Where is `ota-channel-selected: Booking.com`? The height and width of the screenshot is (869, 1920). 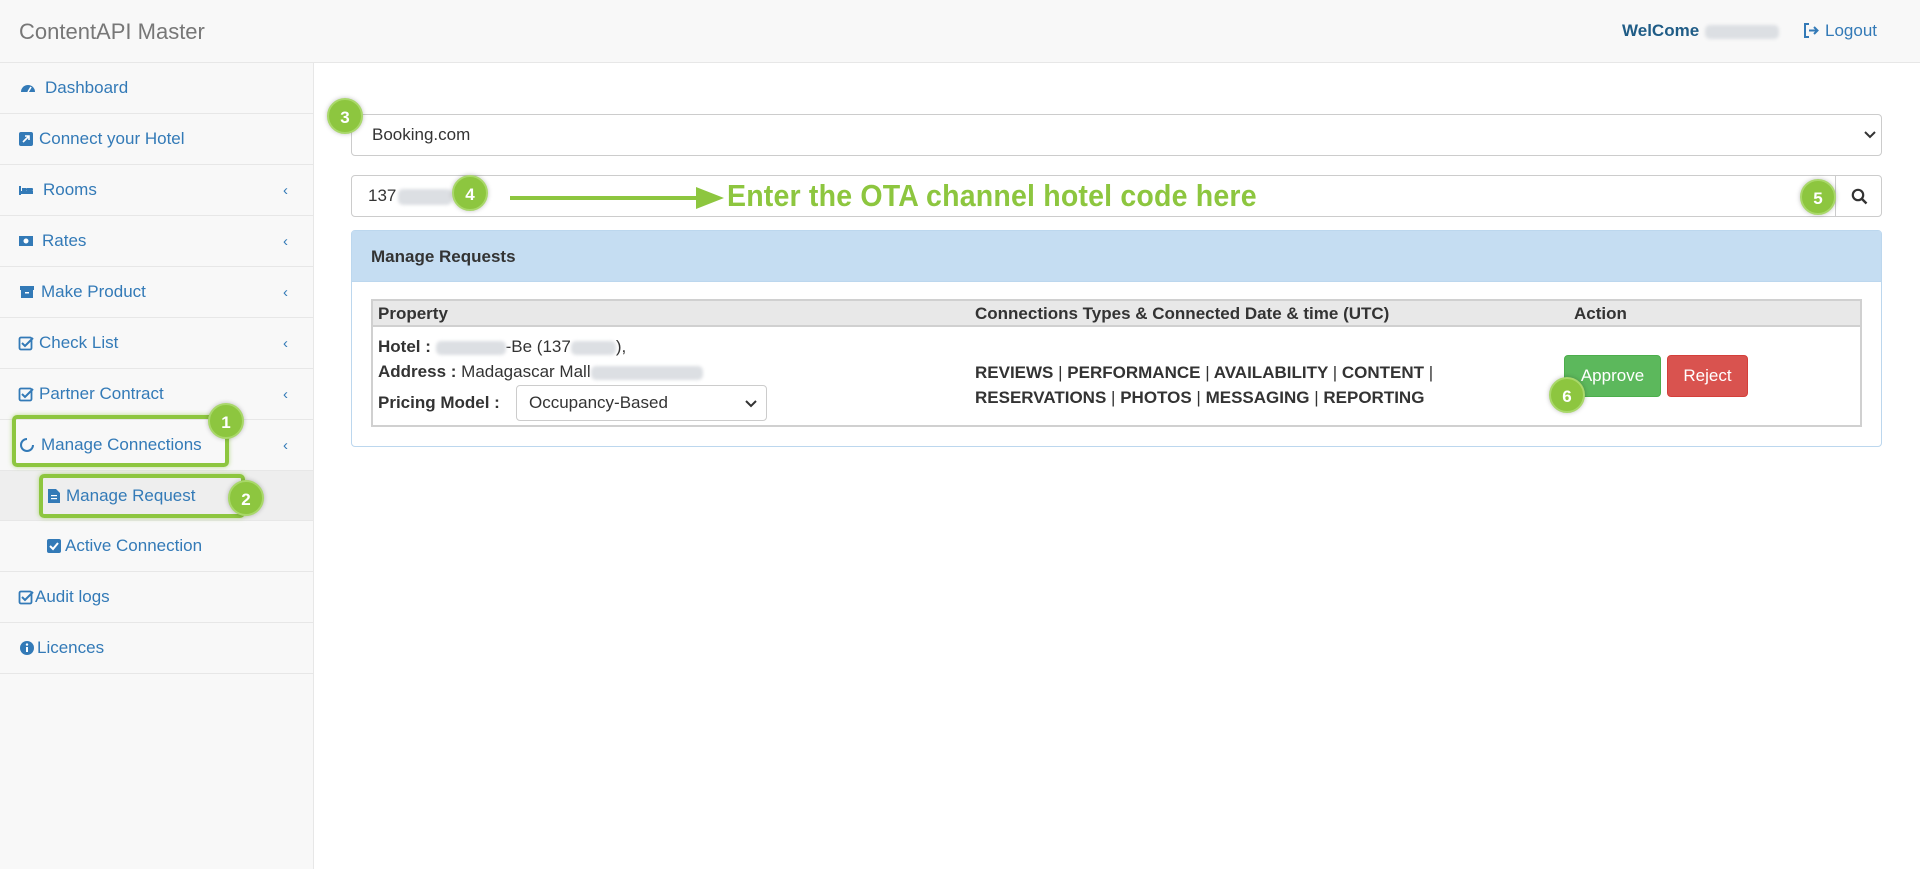
ota-channel-selected: Booking.com is located at coordinates (421, 134).